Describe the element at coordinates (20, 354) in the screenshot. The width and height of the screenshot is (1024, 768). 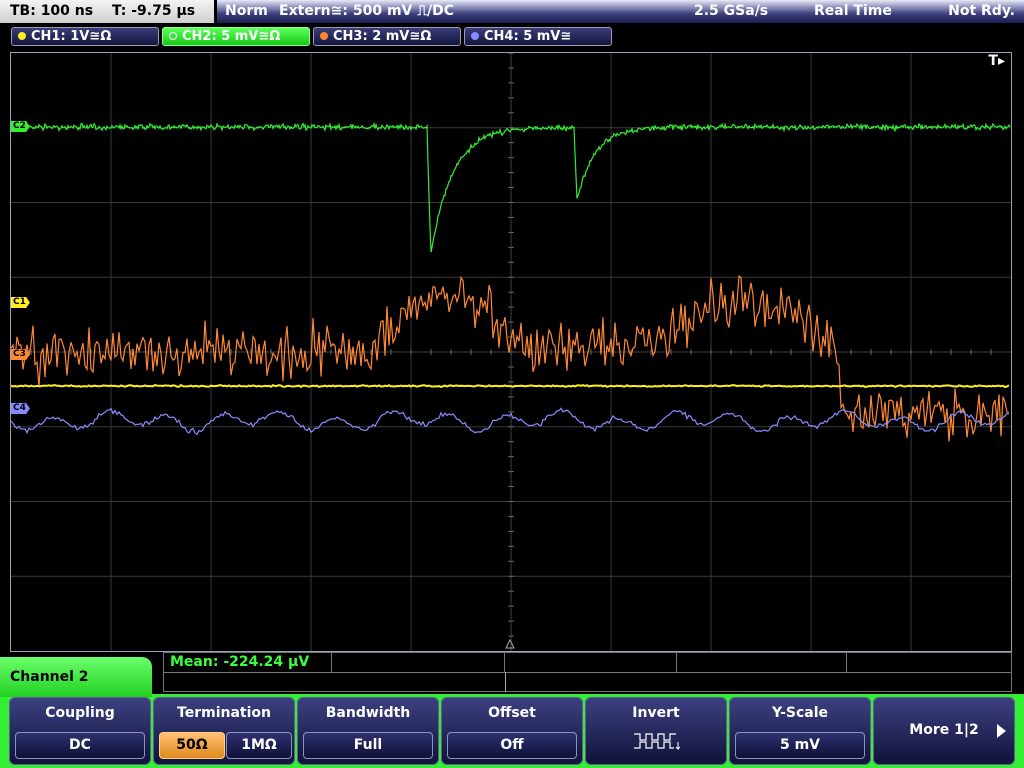
I see `ch3-level-marker: C3` at that location.